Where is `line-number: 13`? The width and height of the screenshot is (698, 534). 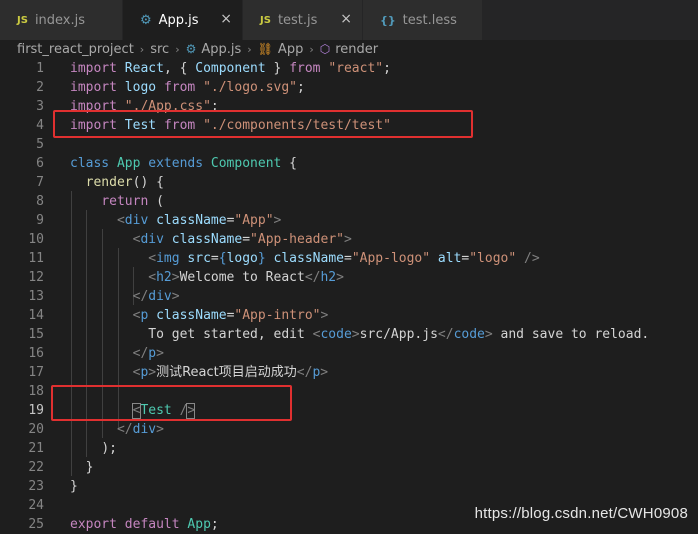 line-number: 13 is located at coordinates (36, 296).